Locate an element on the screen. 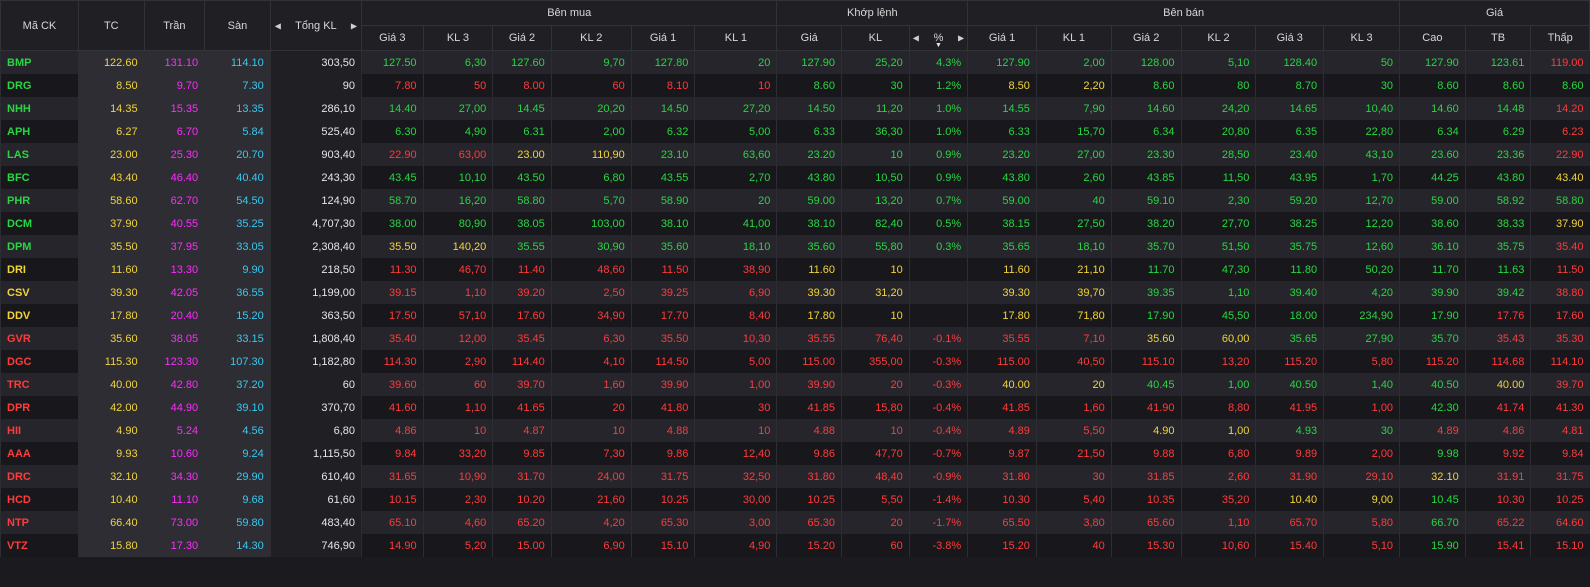  bid-volume-cell: 110,90 is located at coordinates (591, 154).